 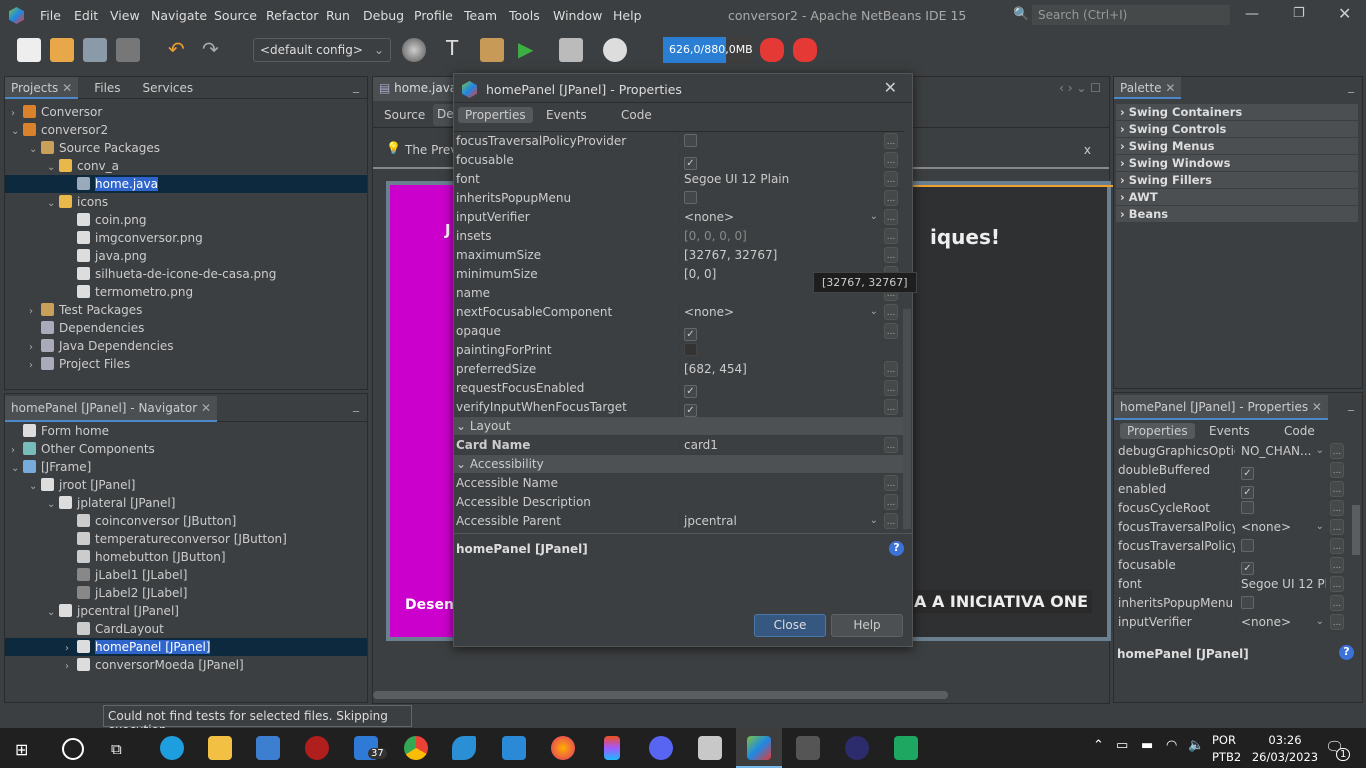 I want to click on app-icon, so click(x=317, y=748).